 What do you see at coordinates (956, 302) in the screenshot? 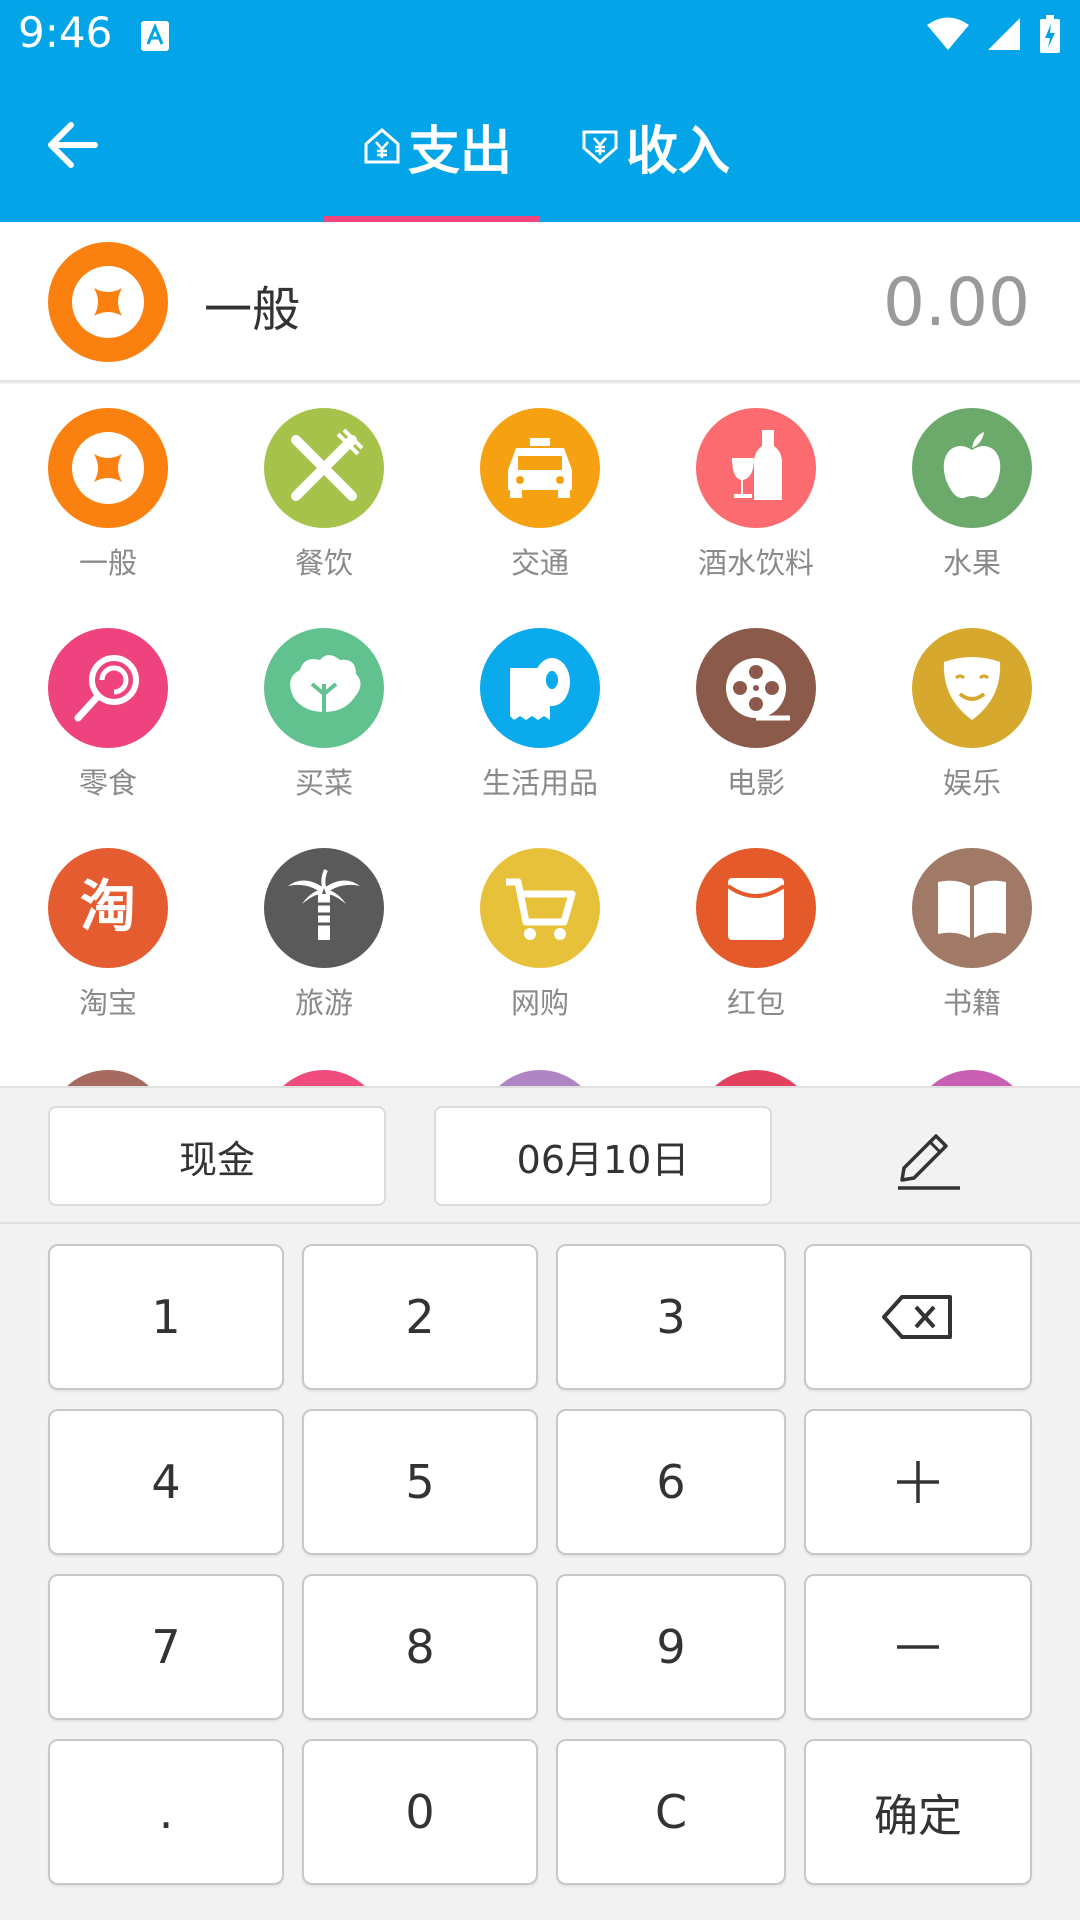
I see `amount-display: 0.00` at bounding box center [956, 302].